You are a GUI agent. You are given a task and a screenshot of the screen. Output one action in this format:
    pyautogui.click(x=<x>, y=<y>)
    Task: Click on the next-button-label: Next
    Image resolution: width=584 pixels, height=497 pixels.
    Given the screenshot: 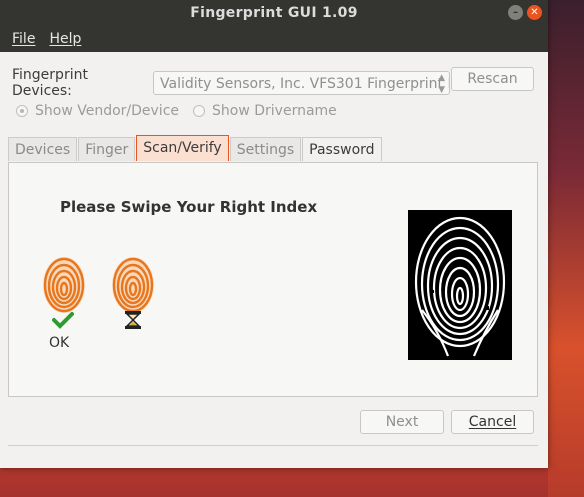 What is the action you would take?
    pyautogui.click(x=402, y=422)
    